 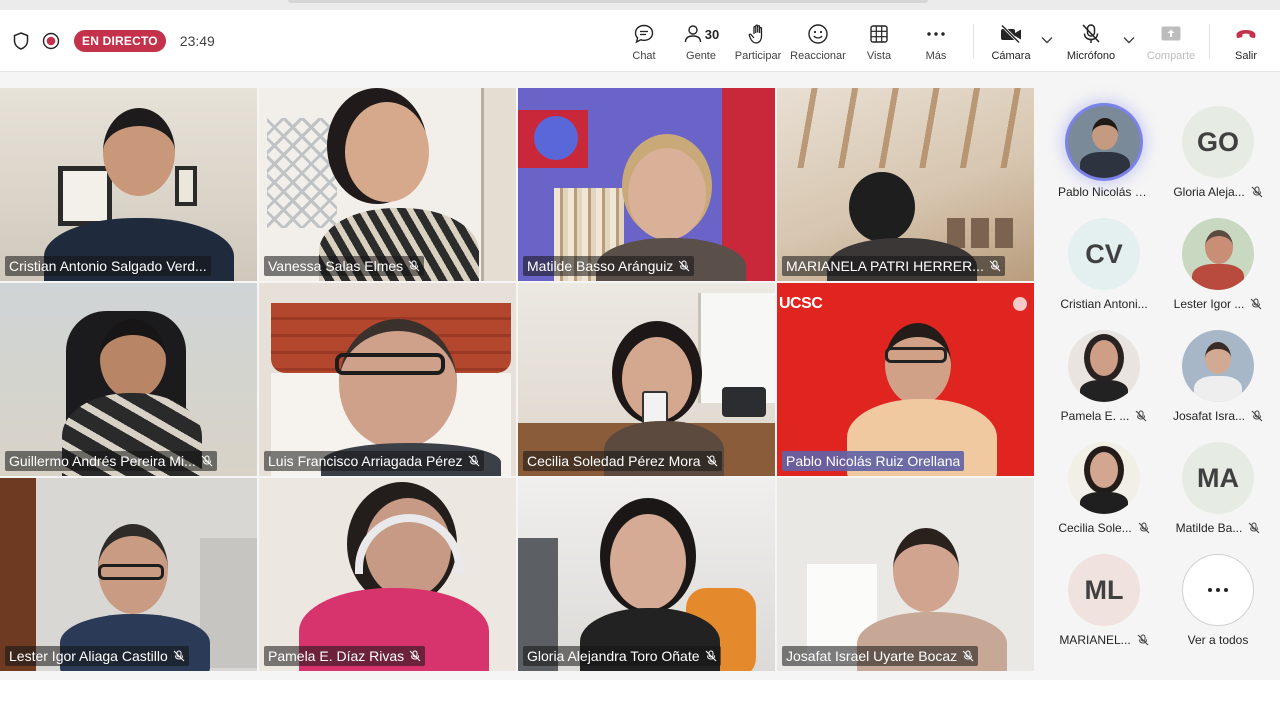 I want to click on live-badge: EN DIRECTO, so click(x=120, y=41).